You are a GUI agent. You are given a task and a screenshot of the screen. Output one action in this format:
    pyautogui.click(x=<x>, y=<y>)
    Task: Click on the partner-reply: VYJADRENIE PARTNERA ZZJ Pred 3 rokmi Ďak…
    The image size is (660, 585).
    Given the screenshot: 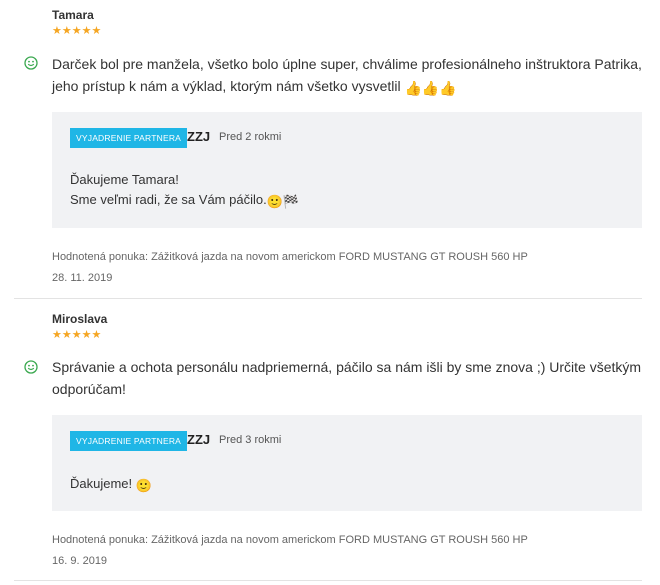 What is the action you would take?
    pyautogui.click(x=347, y=463)
    